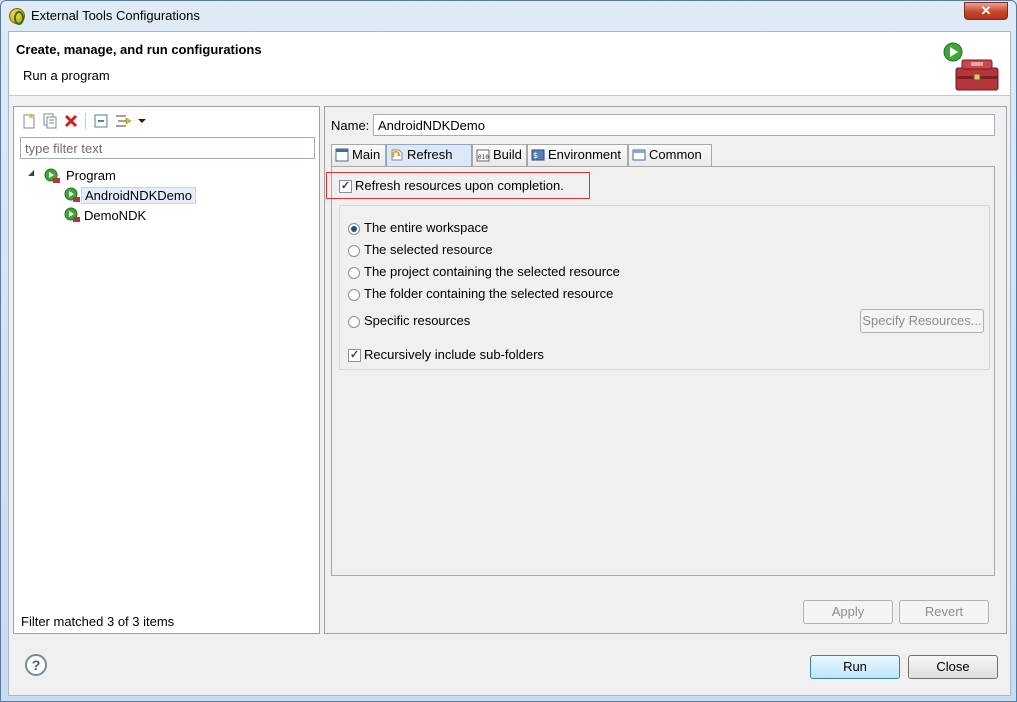 This screenshot has width=1017, height=702. Describe the element at coordinates (139, 49) in the screenshot. I see `header-title: Create, manage, and run configurations` at that location.